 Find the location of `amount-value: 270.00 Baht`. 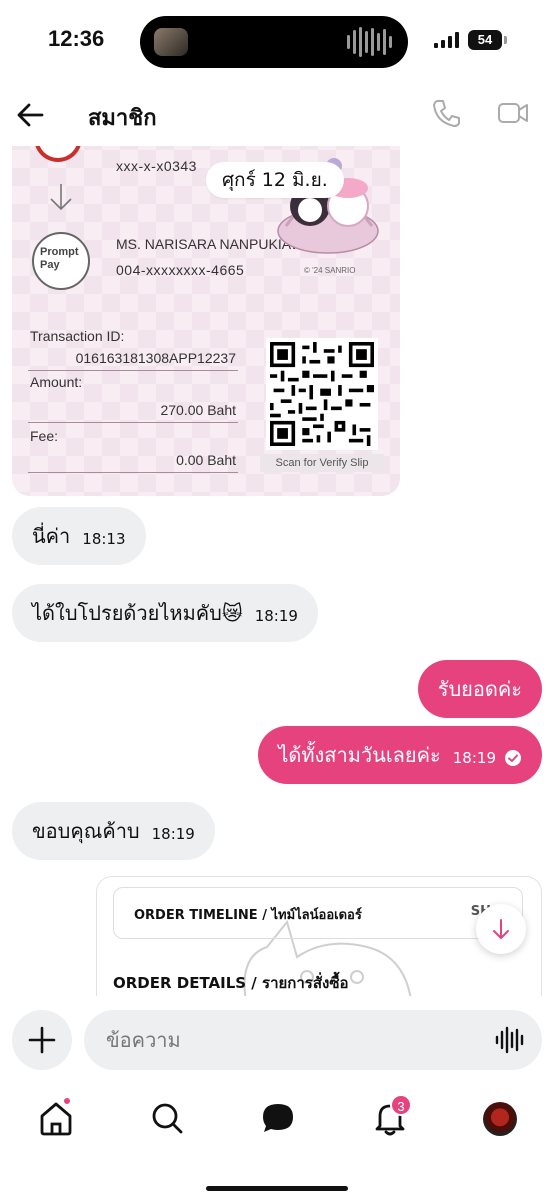

amount-value: 270.00 Baht is located at coordinates (198, 410).